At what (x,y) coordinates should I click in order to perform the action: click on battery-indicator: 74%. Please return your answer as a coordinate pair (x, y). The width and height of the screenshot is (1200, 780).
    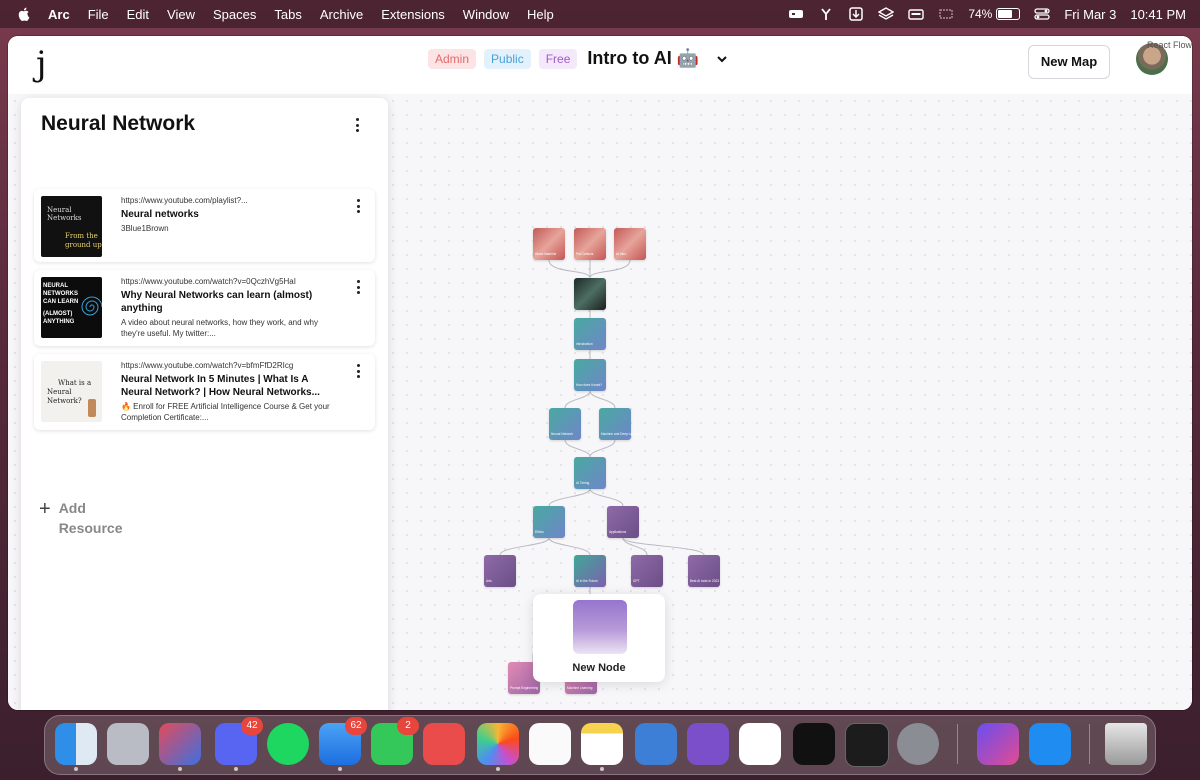
    Looking at the image, I should click on (994, 14).